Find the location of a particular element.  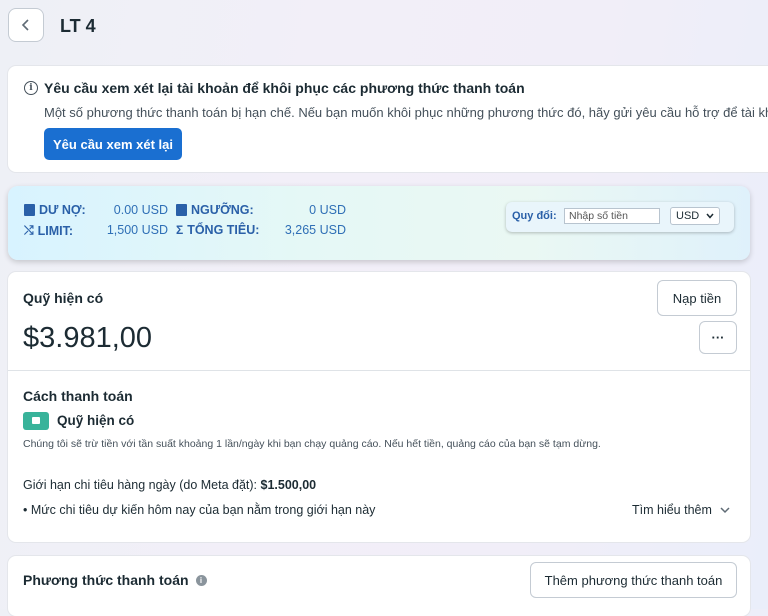

quy-doi-label: Quy đổi: is located at coordinates (534, 216).